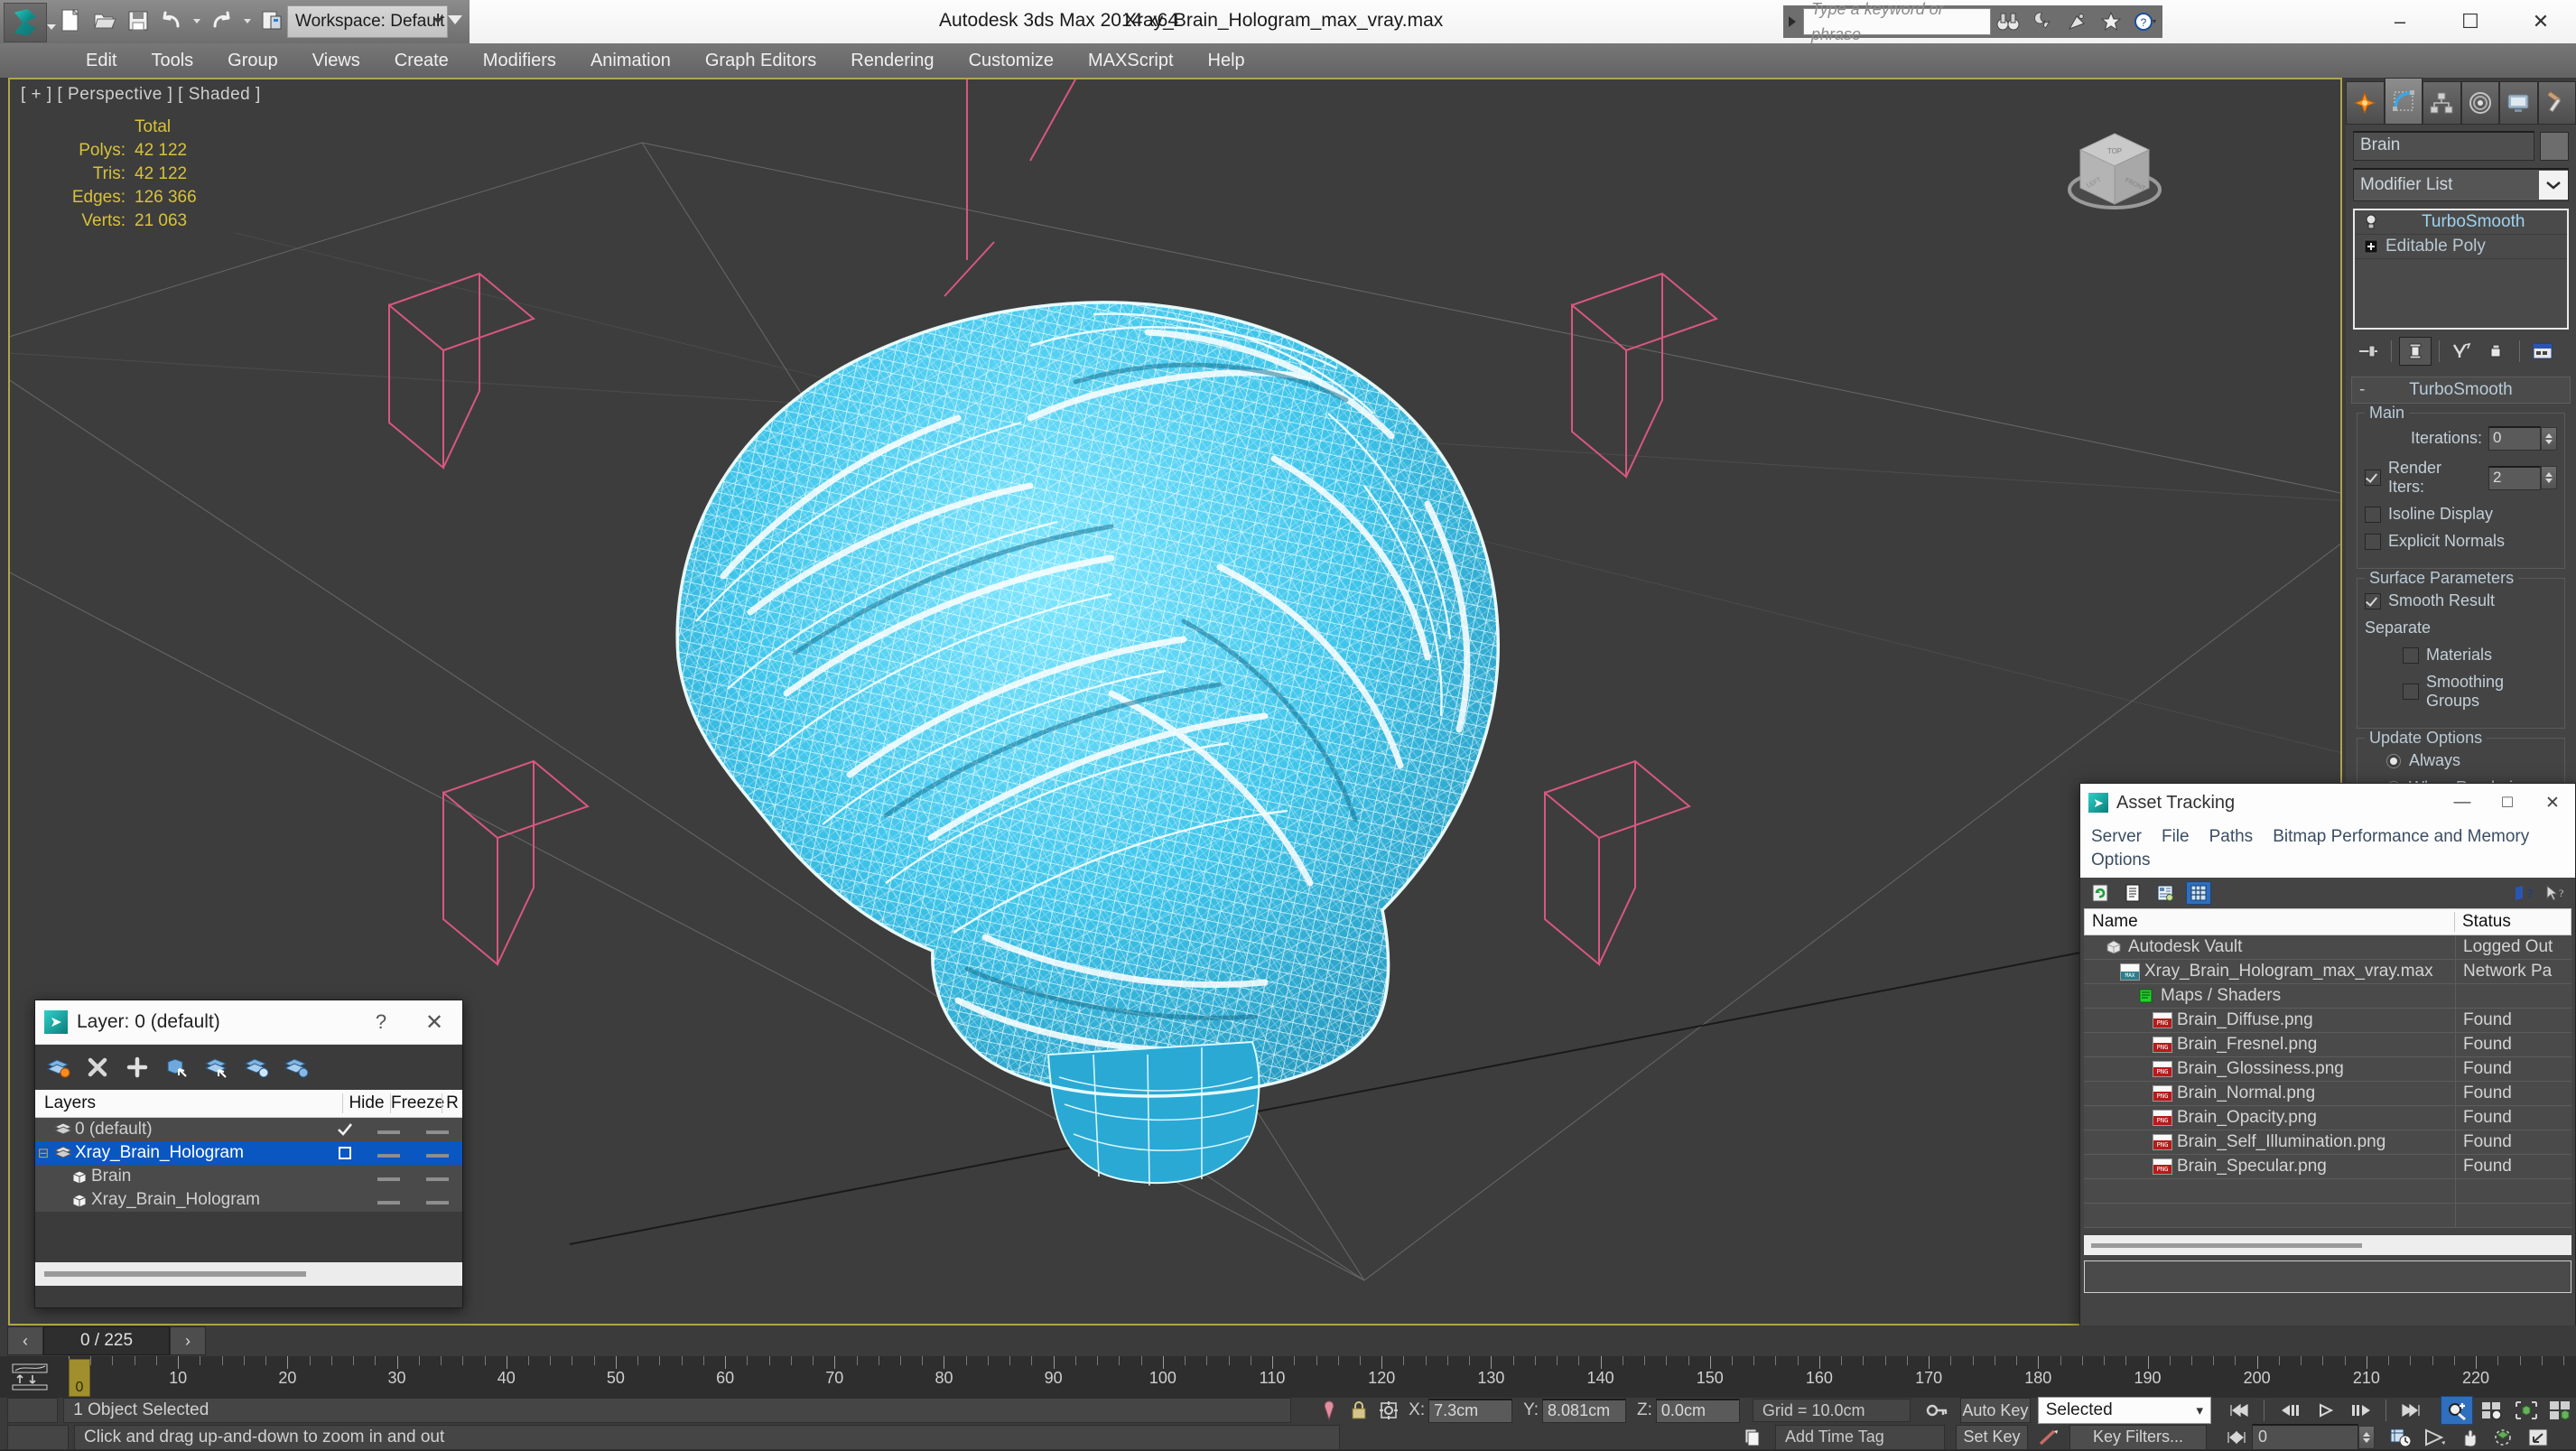 This screenshot has height=1451, width=2576. What do you see at coordinates (2124, 1410) in the screenshot?
I see `selection-mode-dropdown: Selected ▾` at bounding box center [2124, 1410].